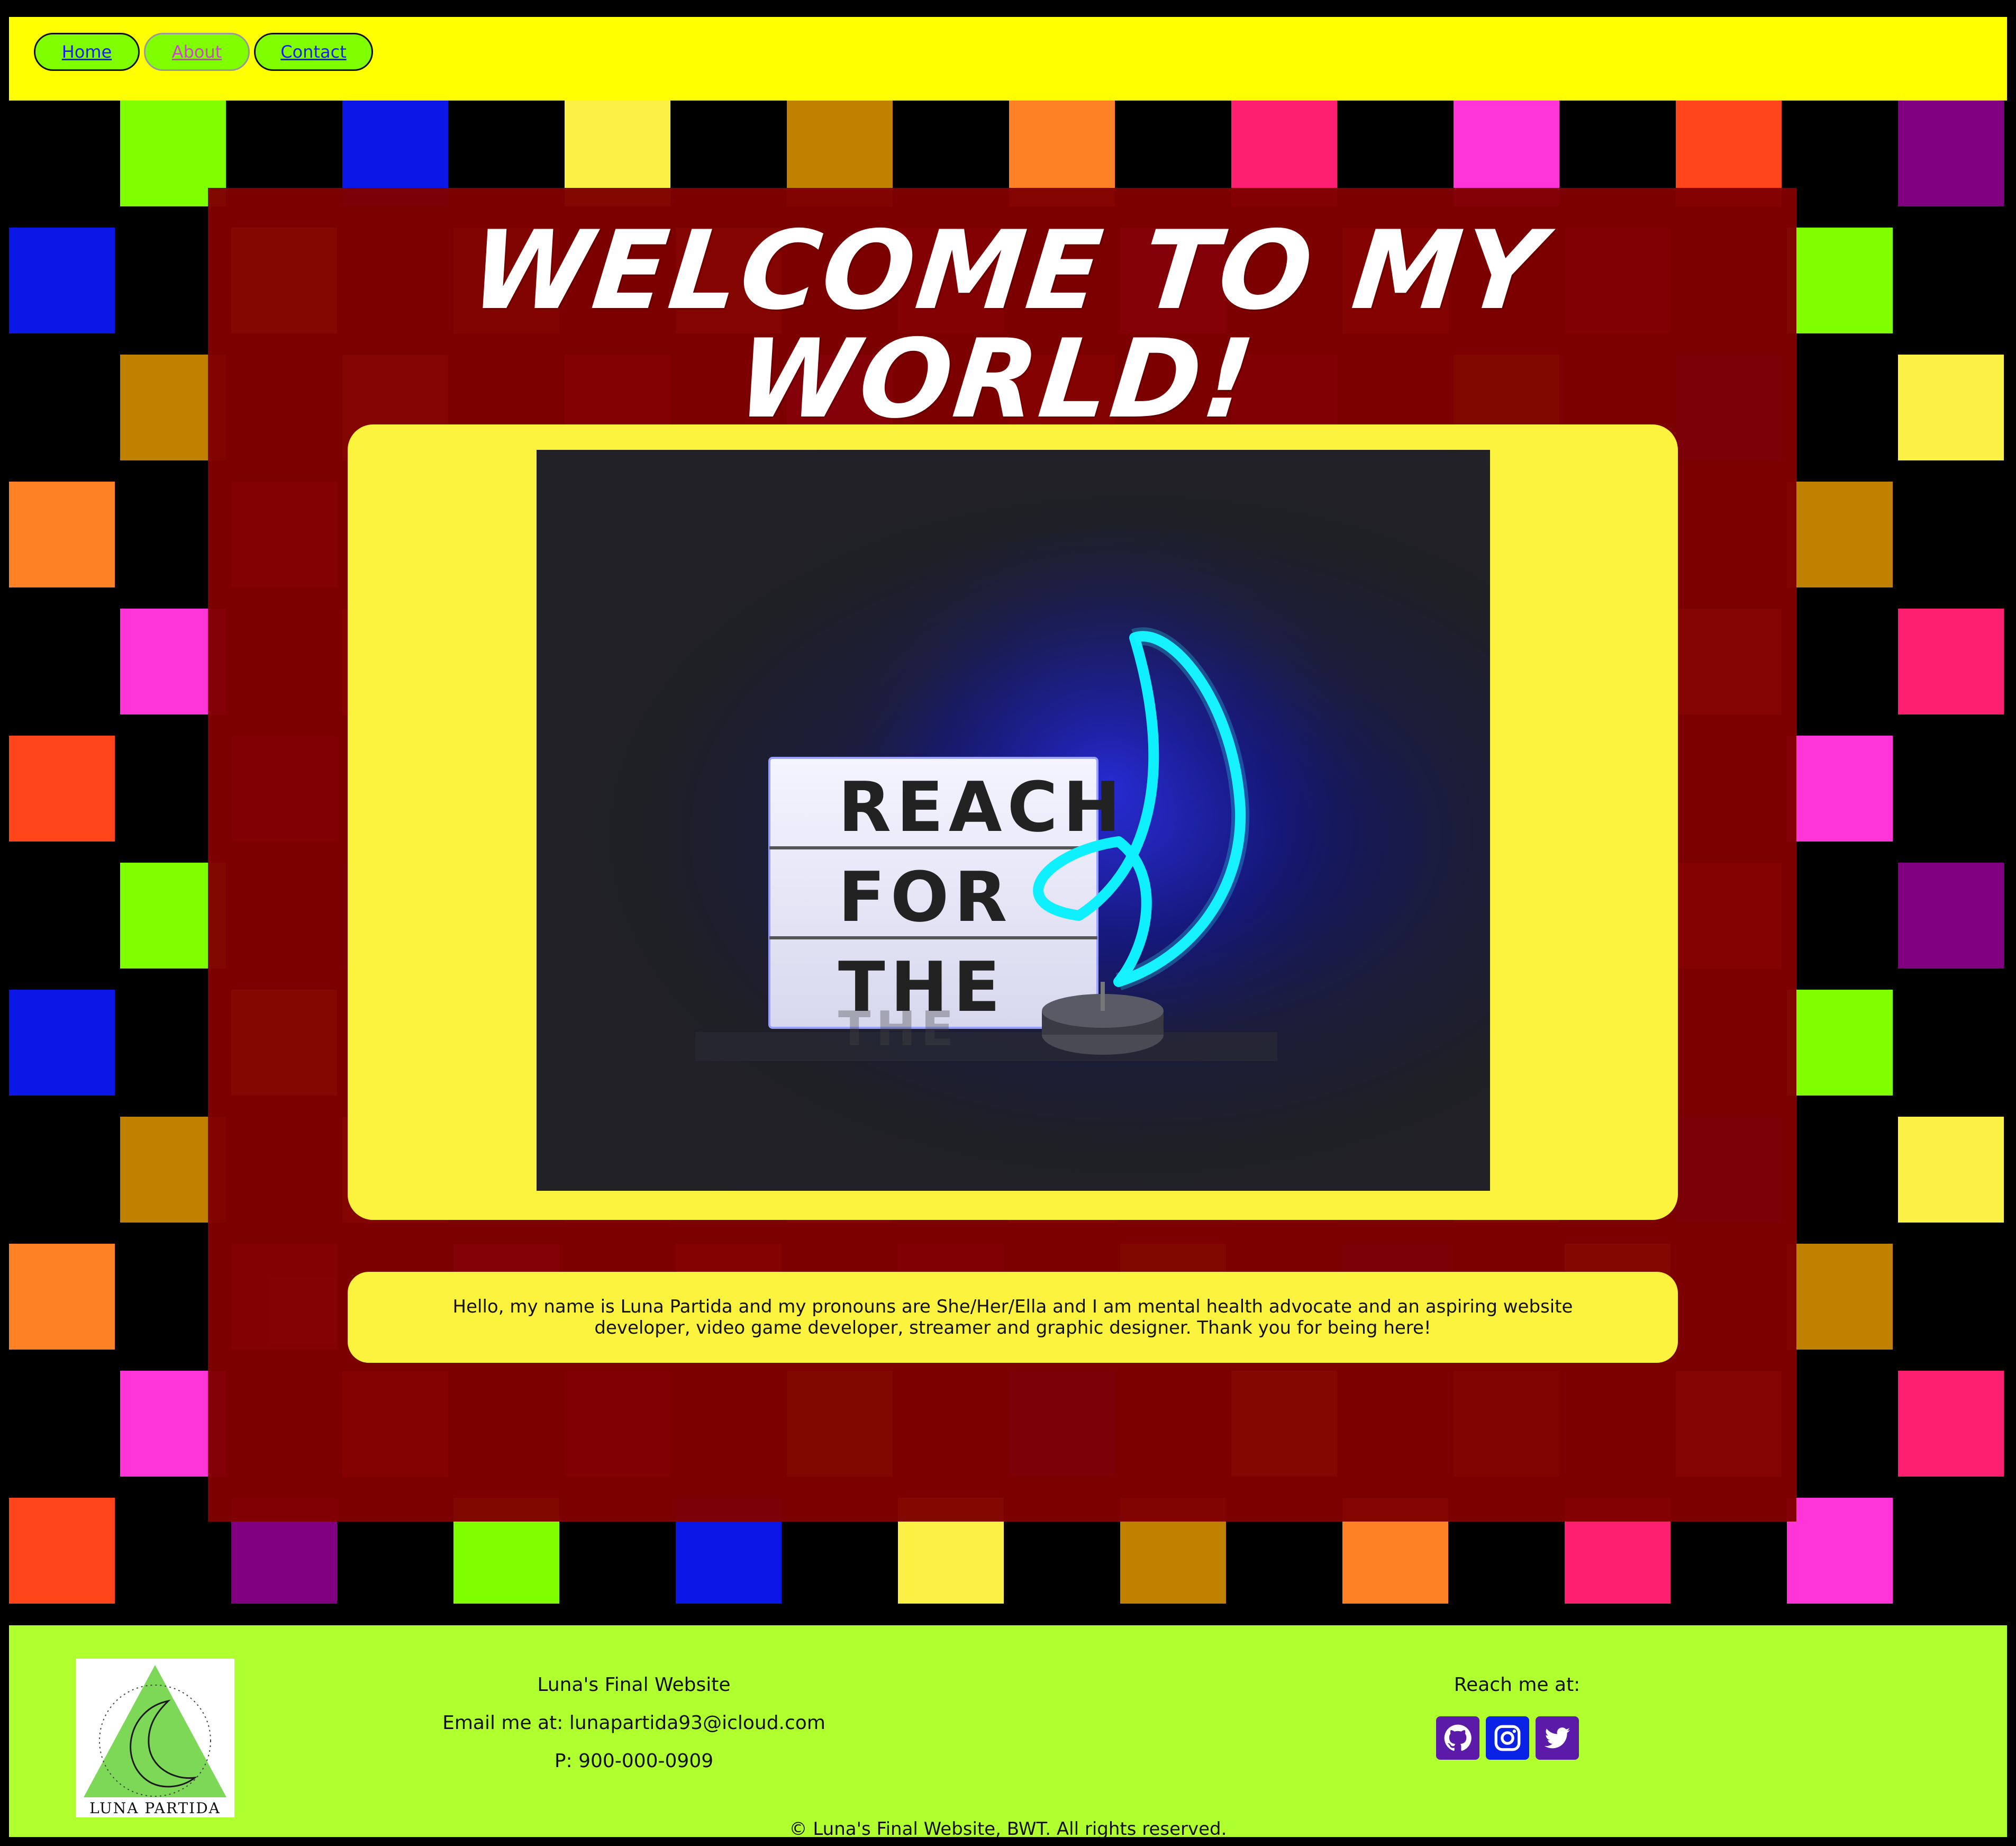  What do you see at coordinates (1507, 1738) in the screenshot?
I see `instagram-icon` at bounding box center [1507, 1738].